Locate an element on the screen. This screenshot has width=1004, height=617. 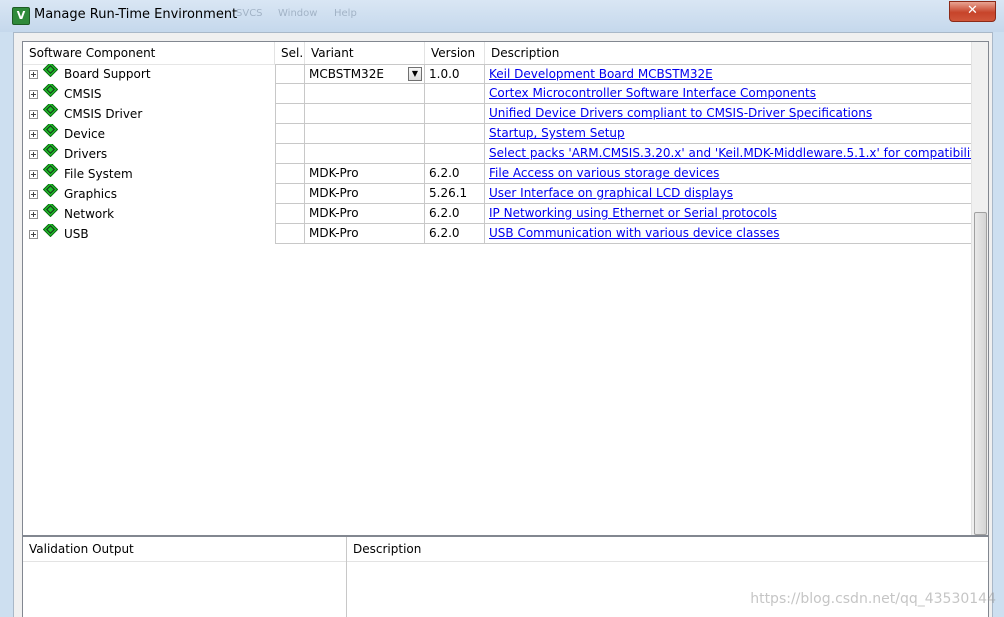
watermark: https://blog.csdn.net/qq_43530144 is located at coordinates (873, 599).